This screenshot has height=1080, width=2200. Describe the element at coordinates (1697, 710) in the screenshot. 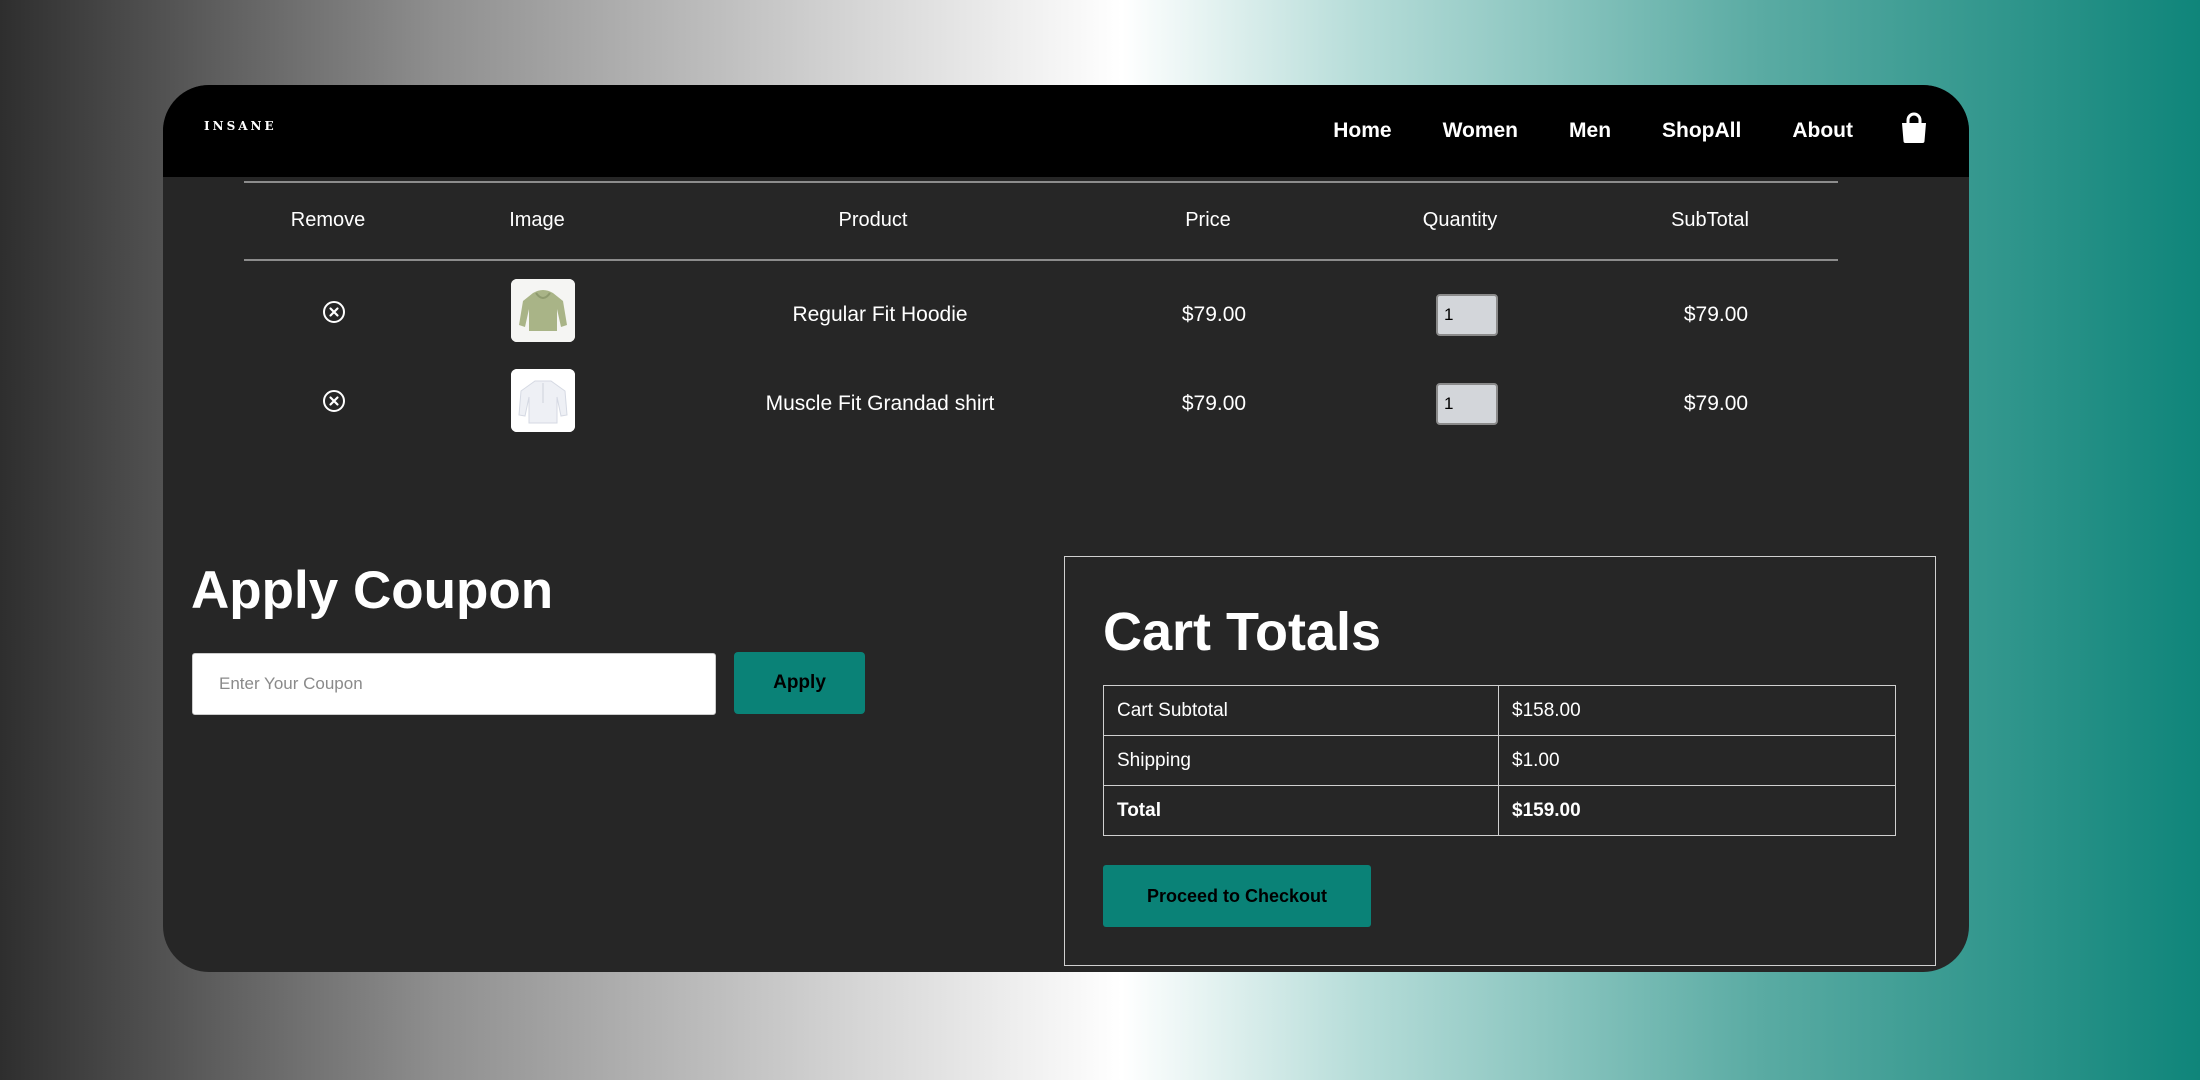

I see `totals-value: $158.00` at that location.